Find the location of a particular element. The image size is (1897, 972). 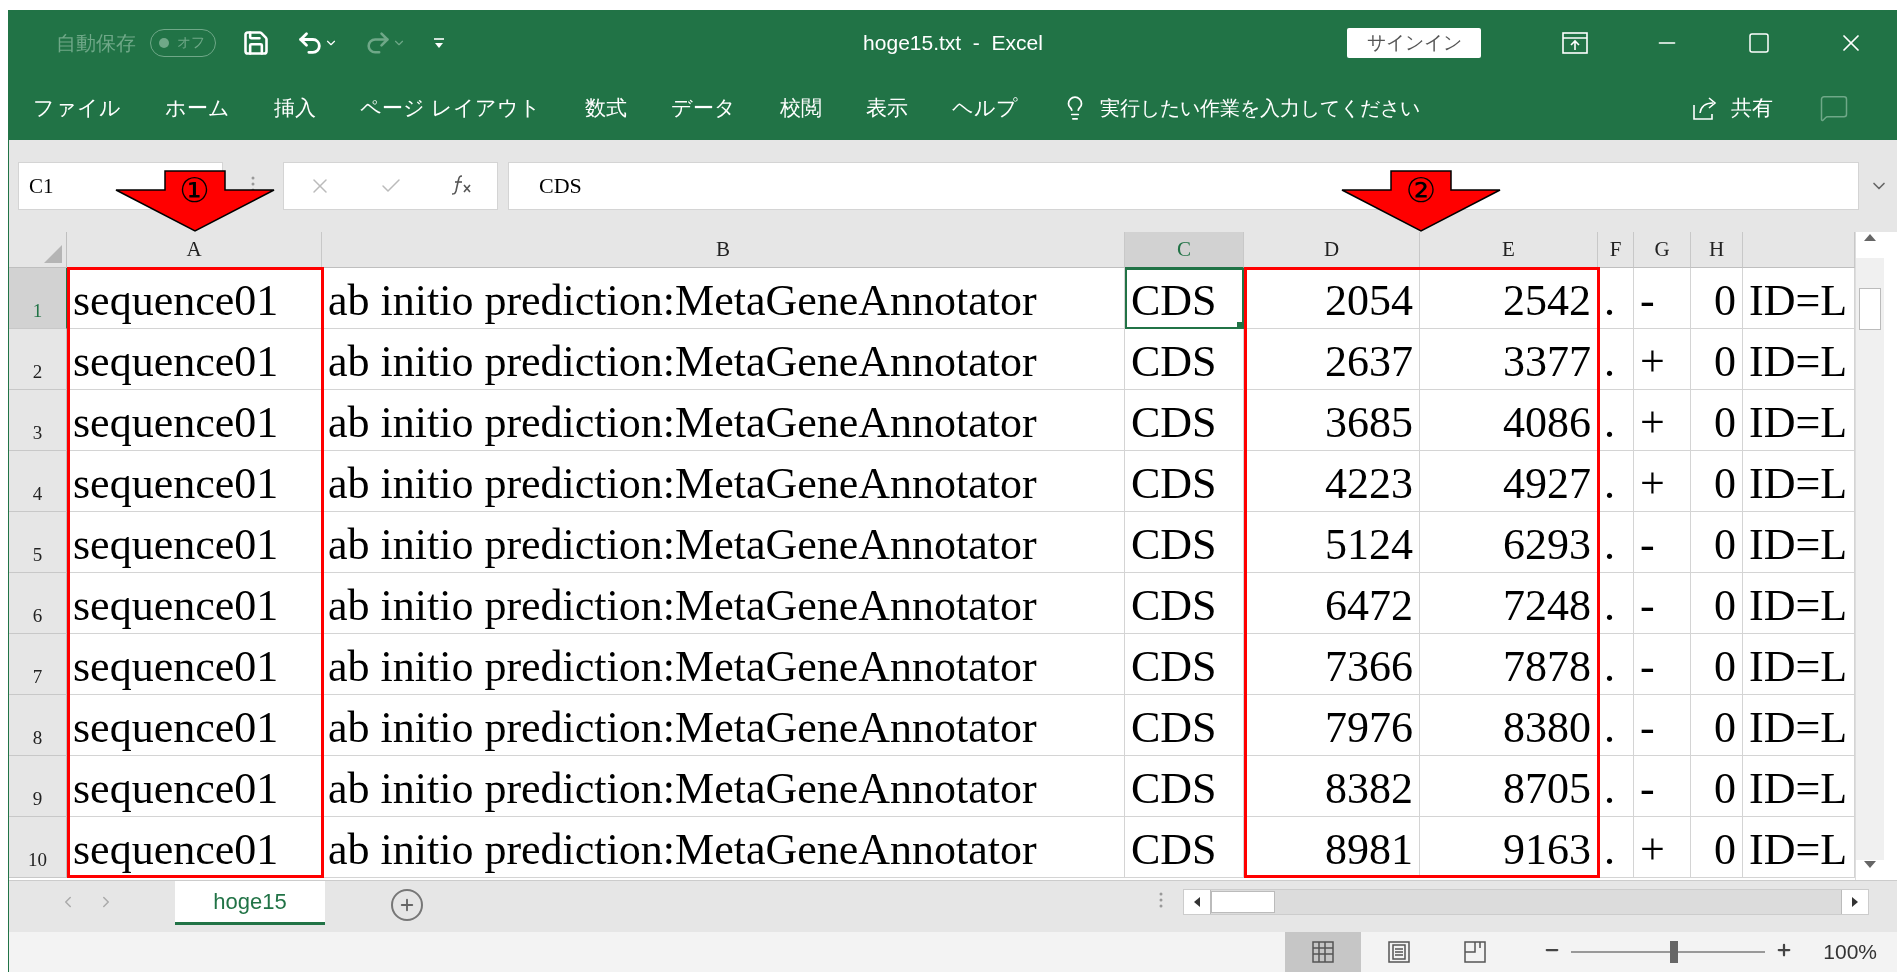

ribbon-tab: ファイル is located at coordinates (77, 108).